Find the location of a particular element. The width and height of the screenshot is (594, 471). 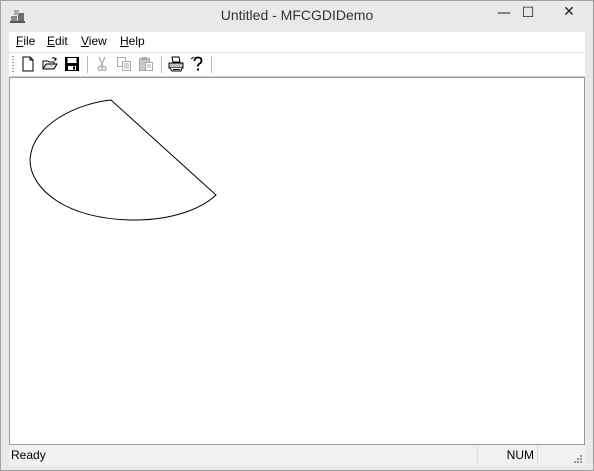

status-bar: Ready NUM is located at coordinates (297, 455).